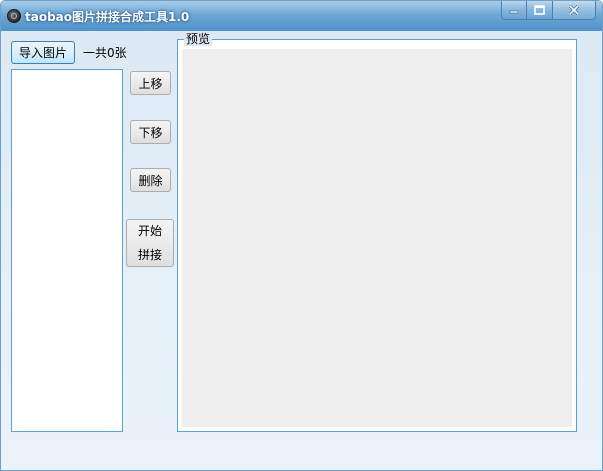  I want to click on minimize-button, so click(514, 10).